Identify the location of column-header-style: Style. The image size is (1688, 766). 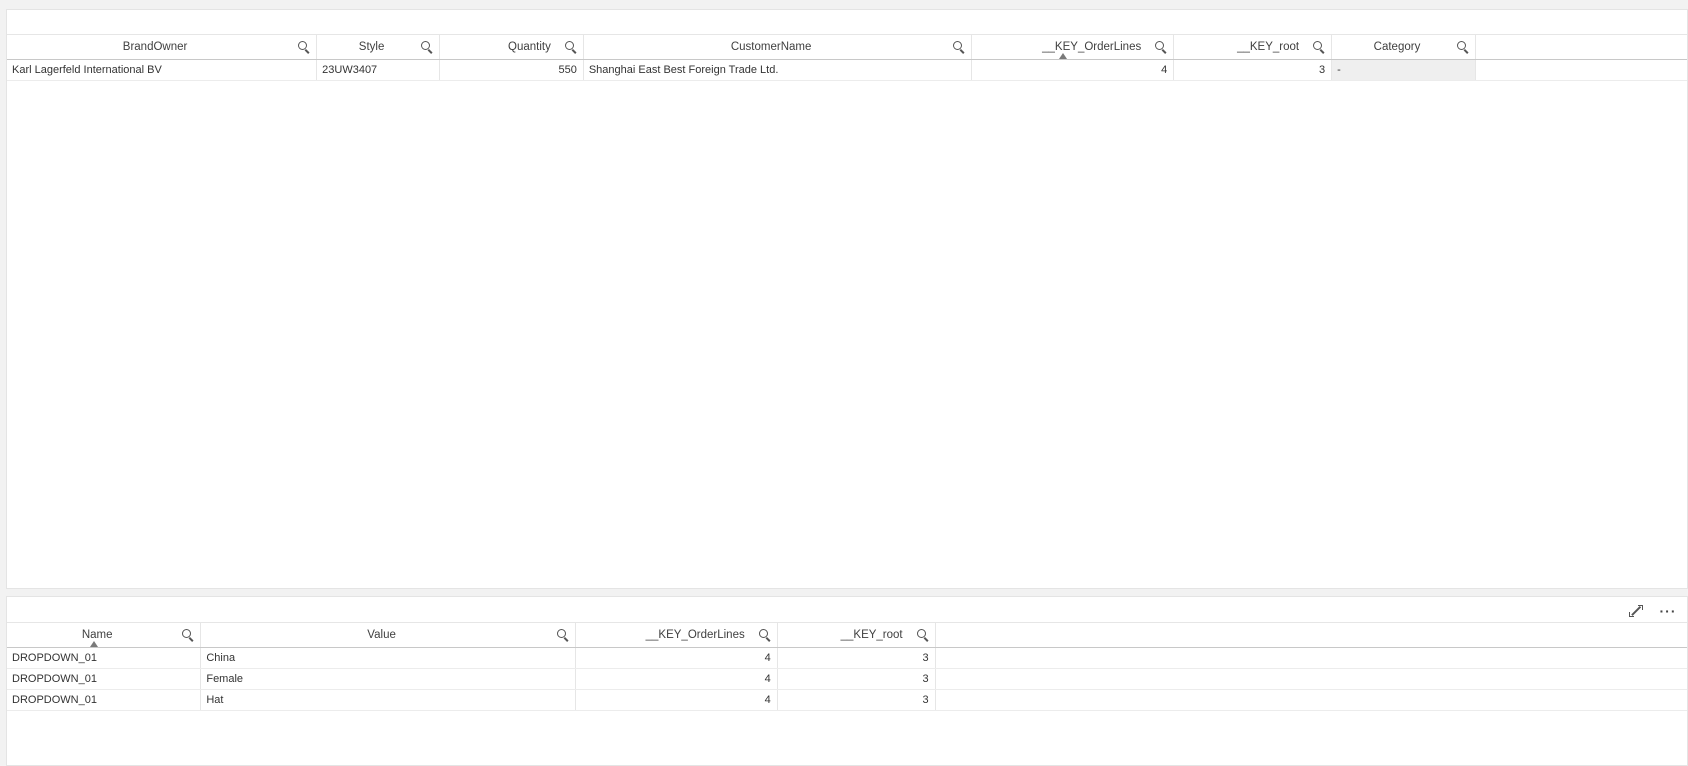
(378, 47).